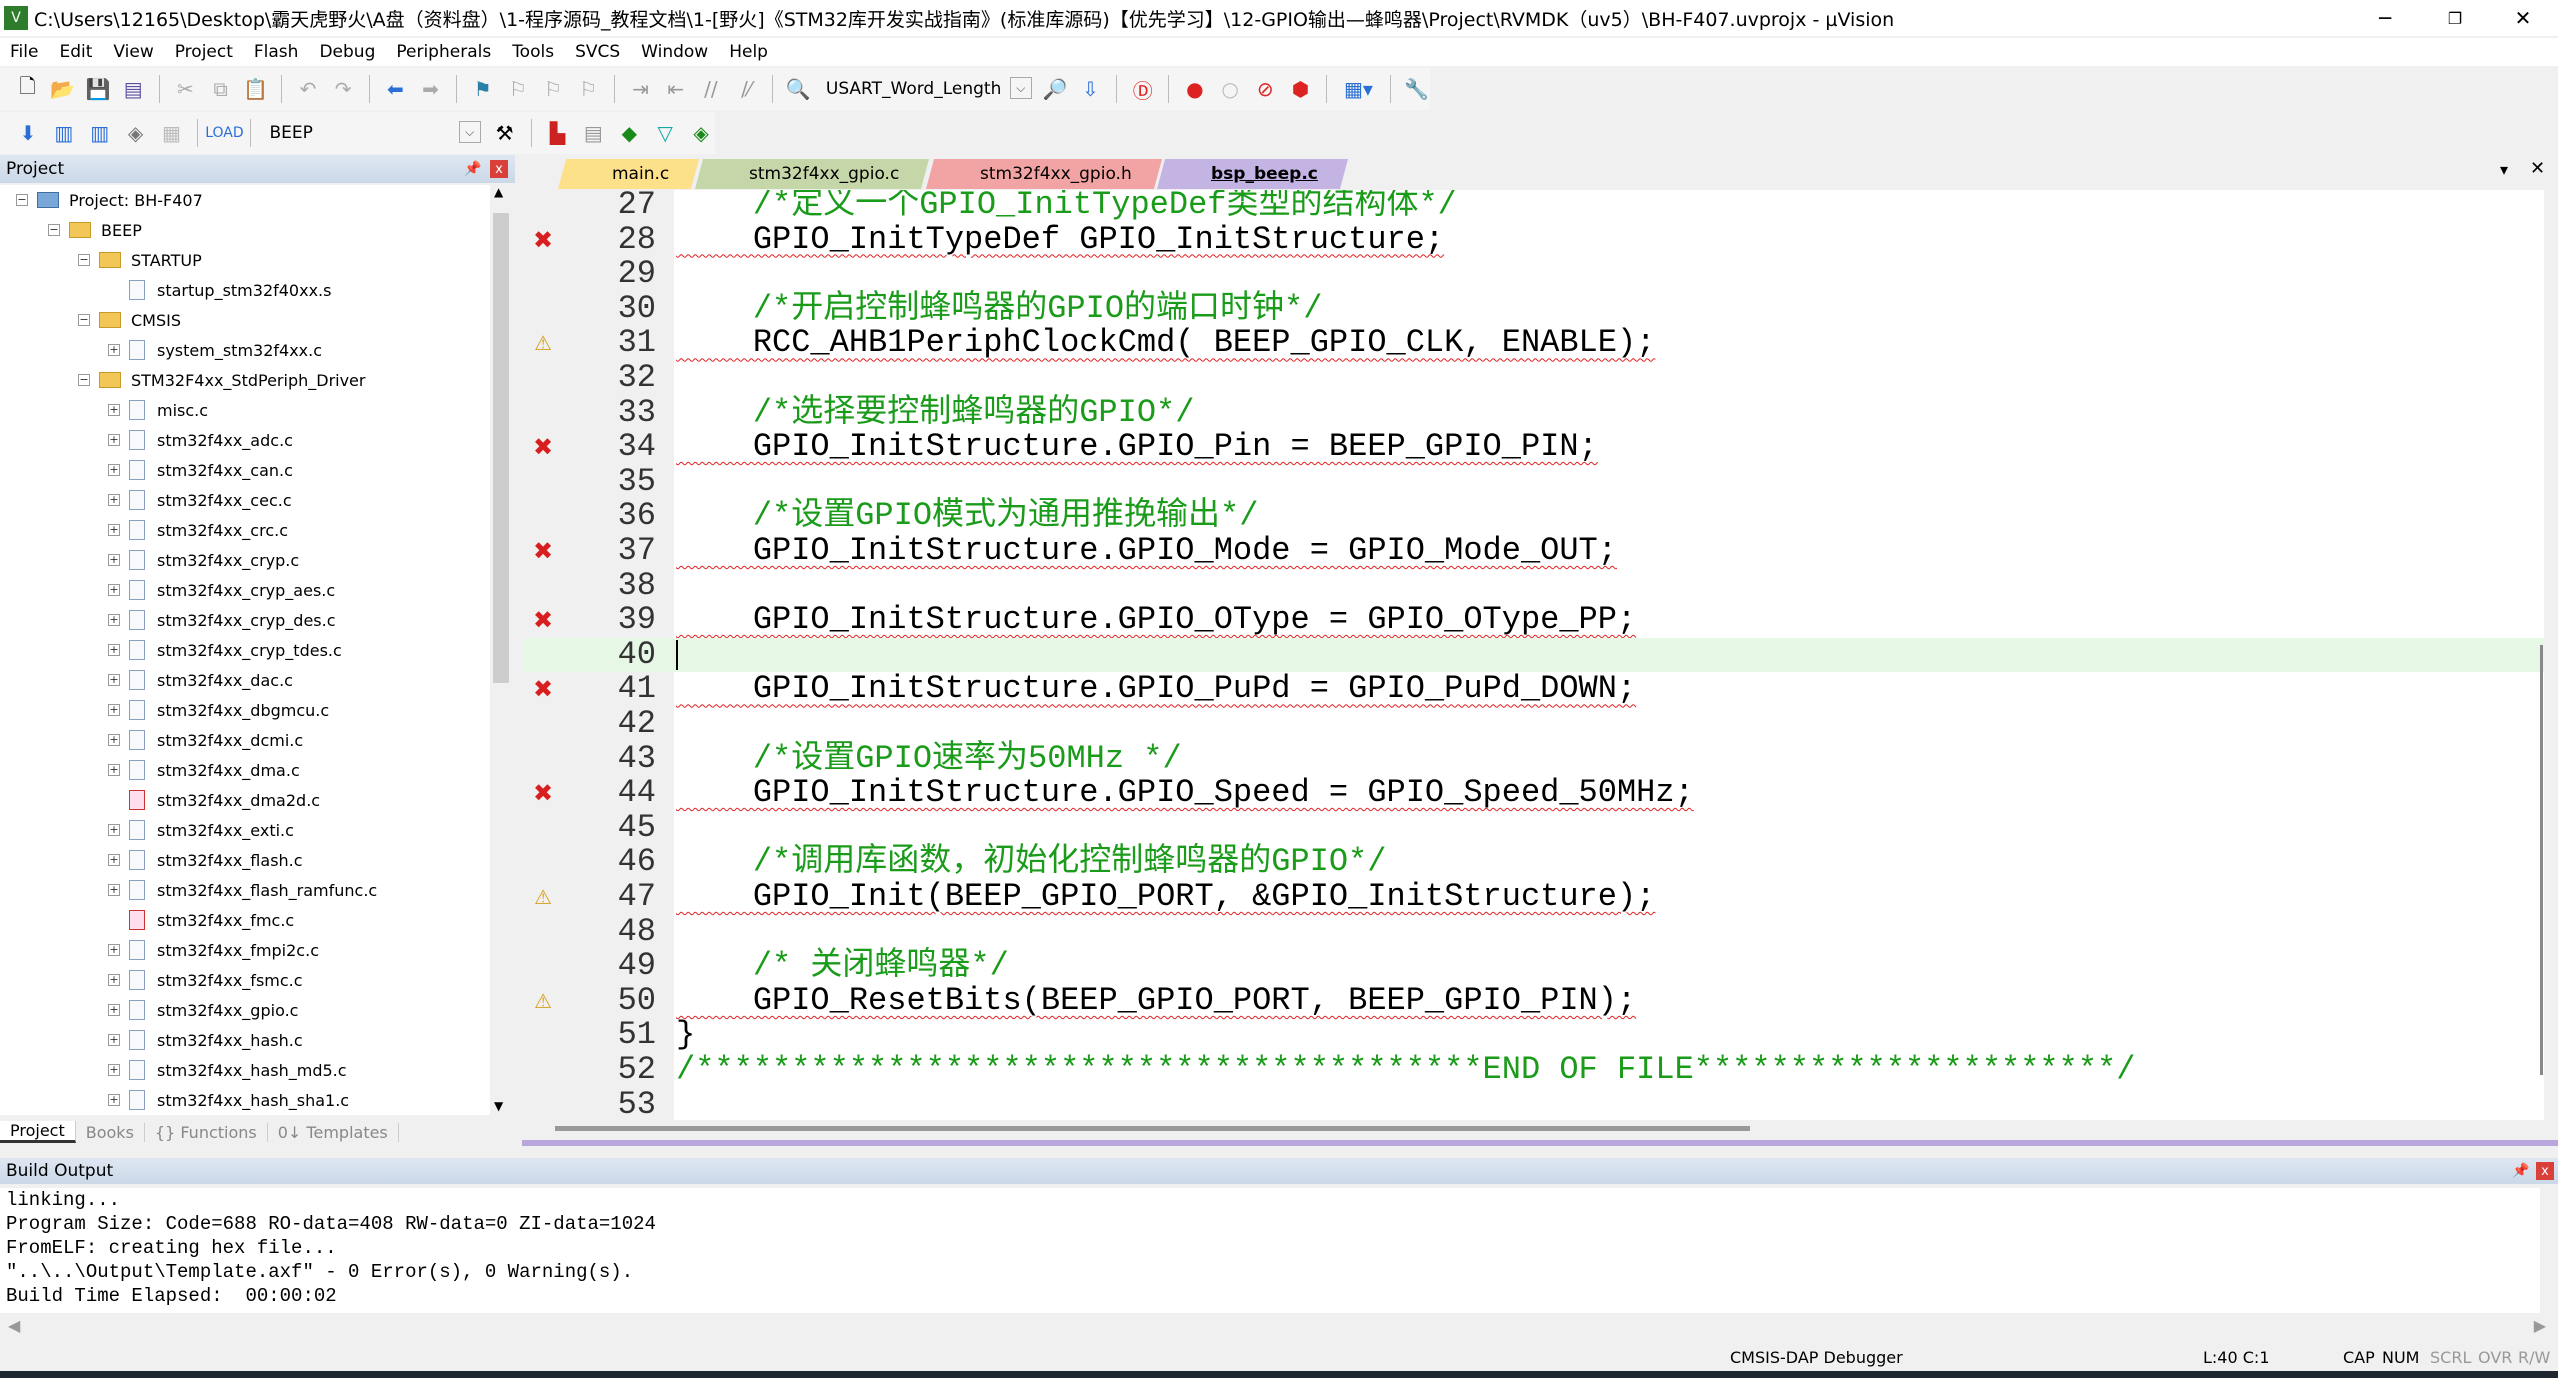  What do you see at coordinates (95, 230) in the screenshot?
I see `tree-item: − BEEP` at bounding box center [95, 230].